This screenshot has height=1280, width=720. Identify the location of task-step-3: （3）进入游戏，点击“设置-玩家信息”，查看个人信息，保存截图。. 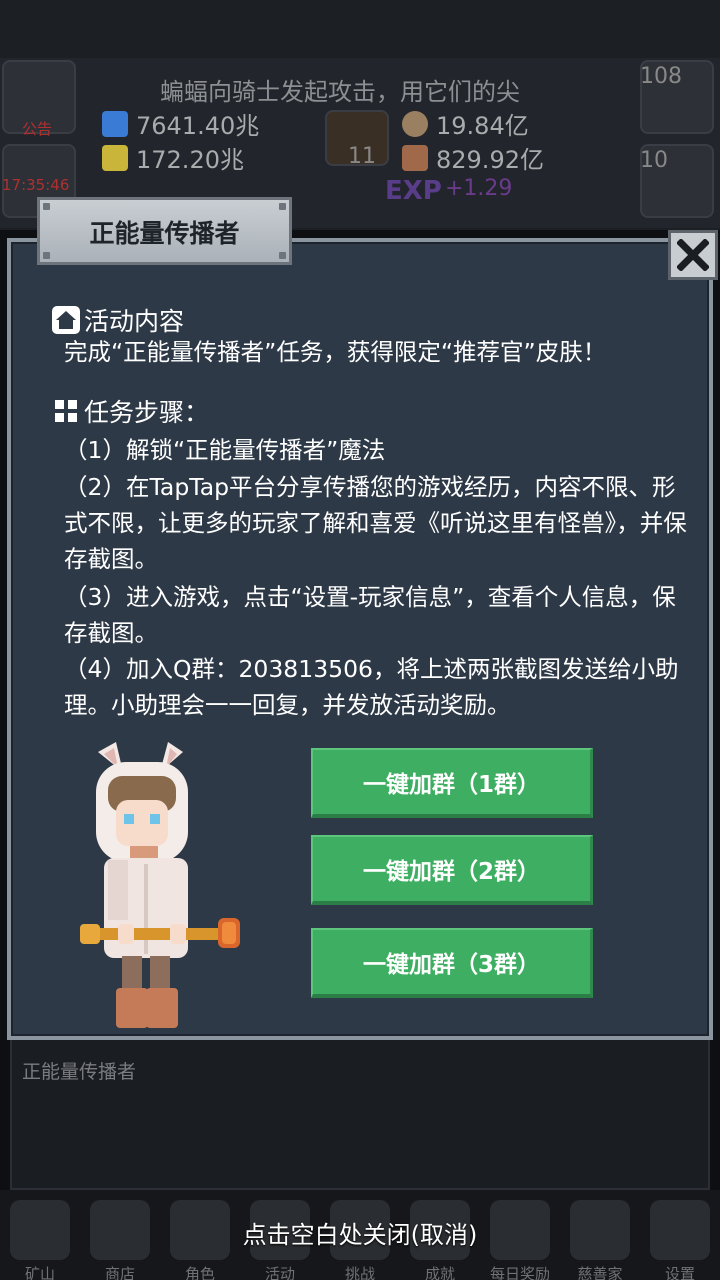
(370, 615).